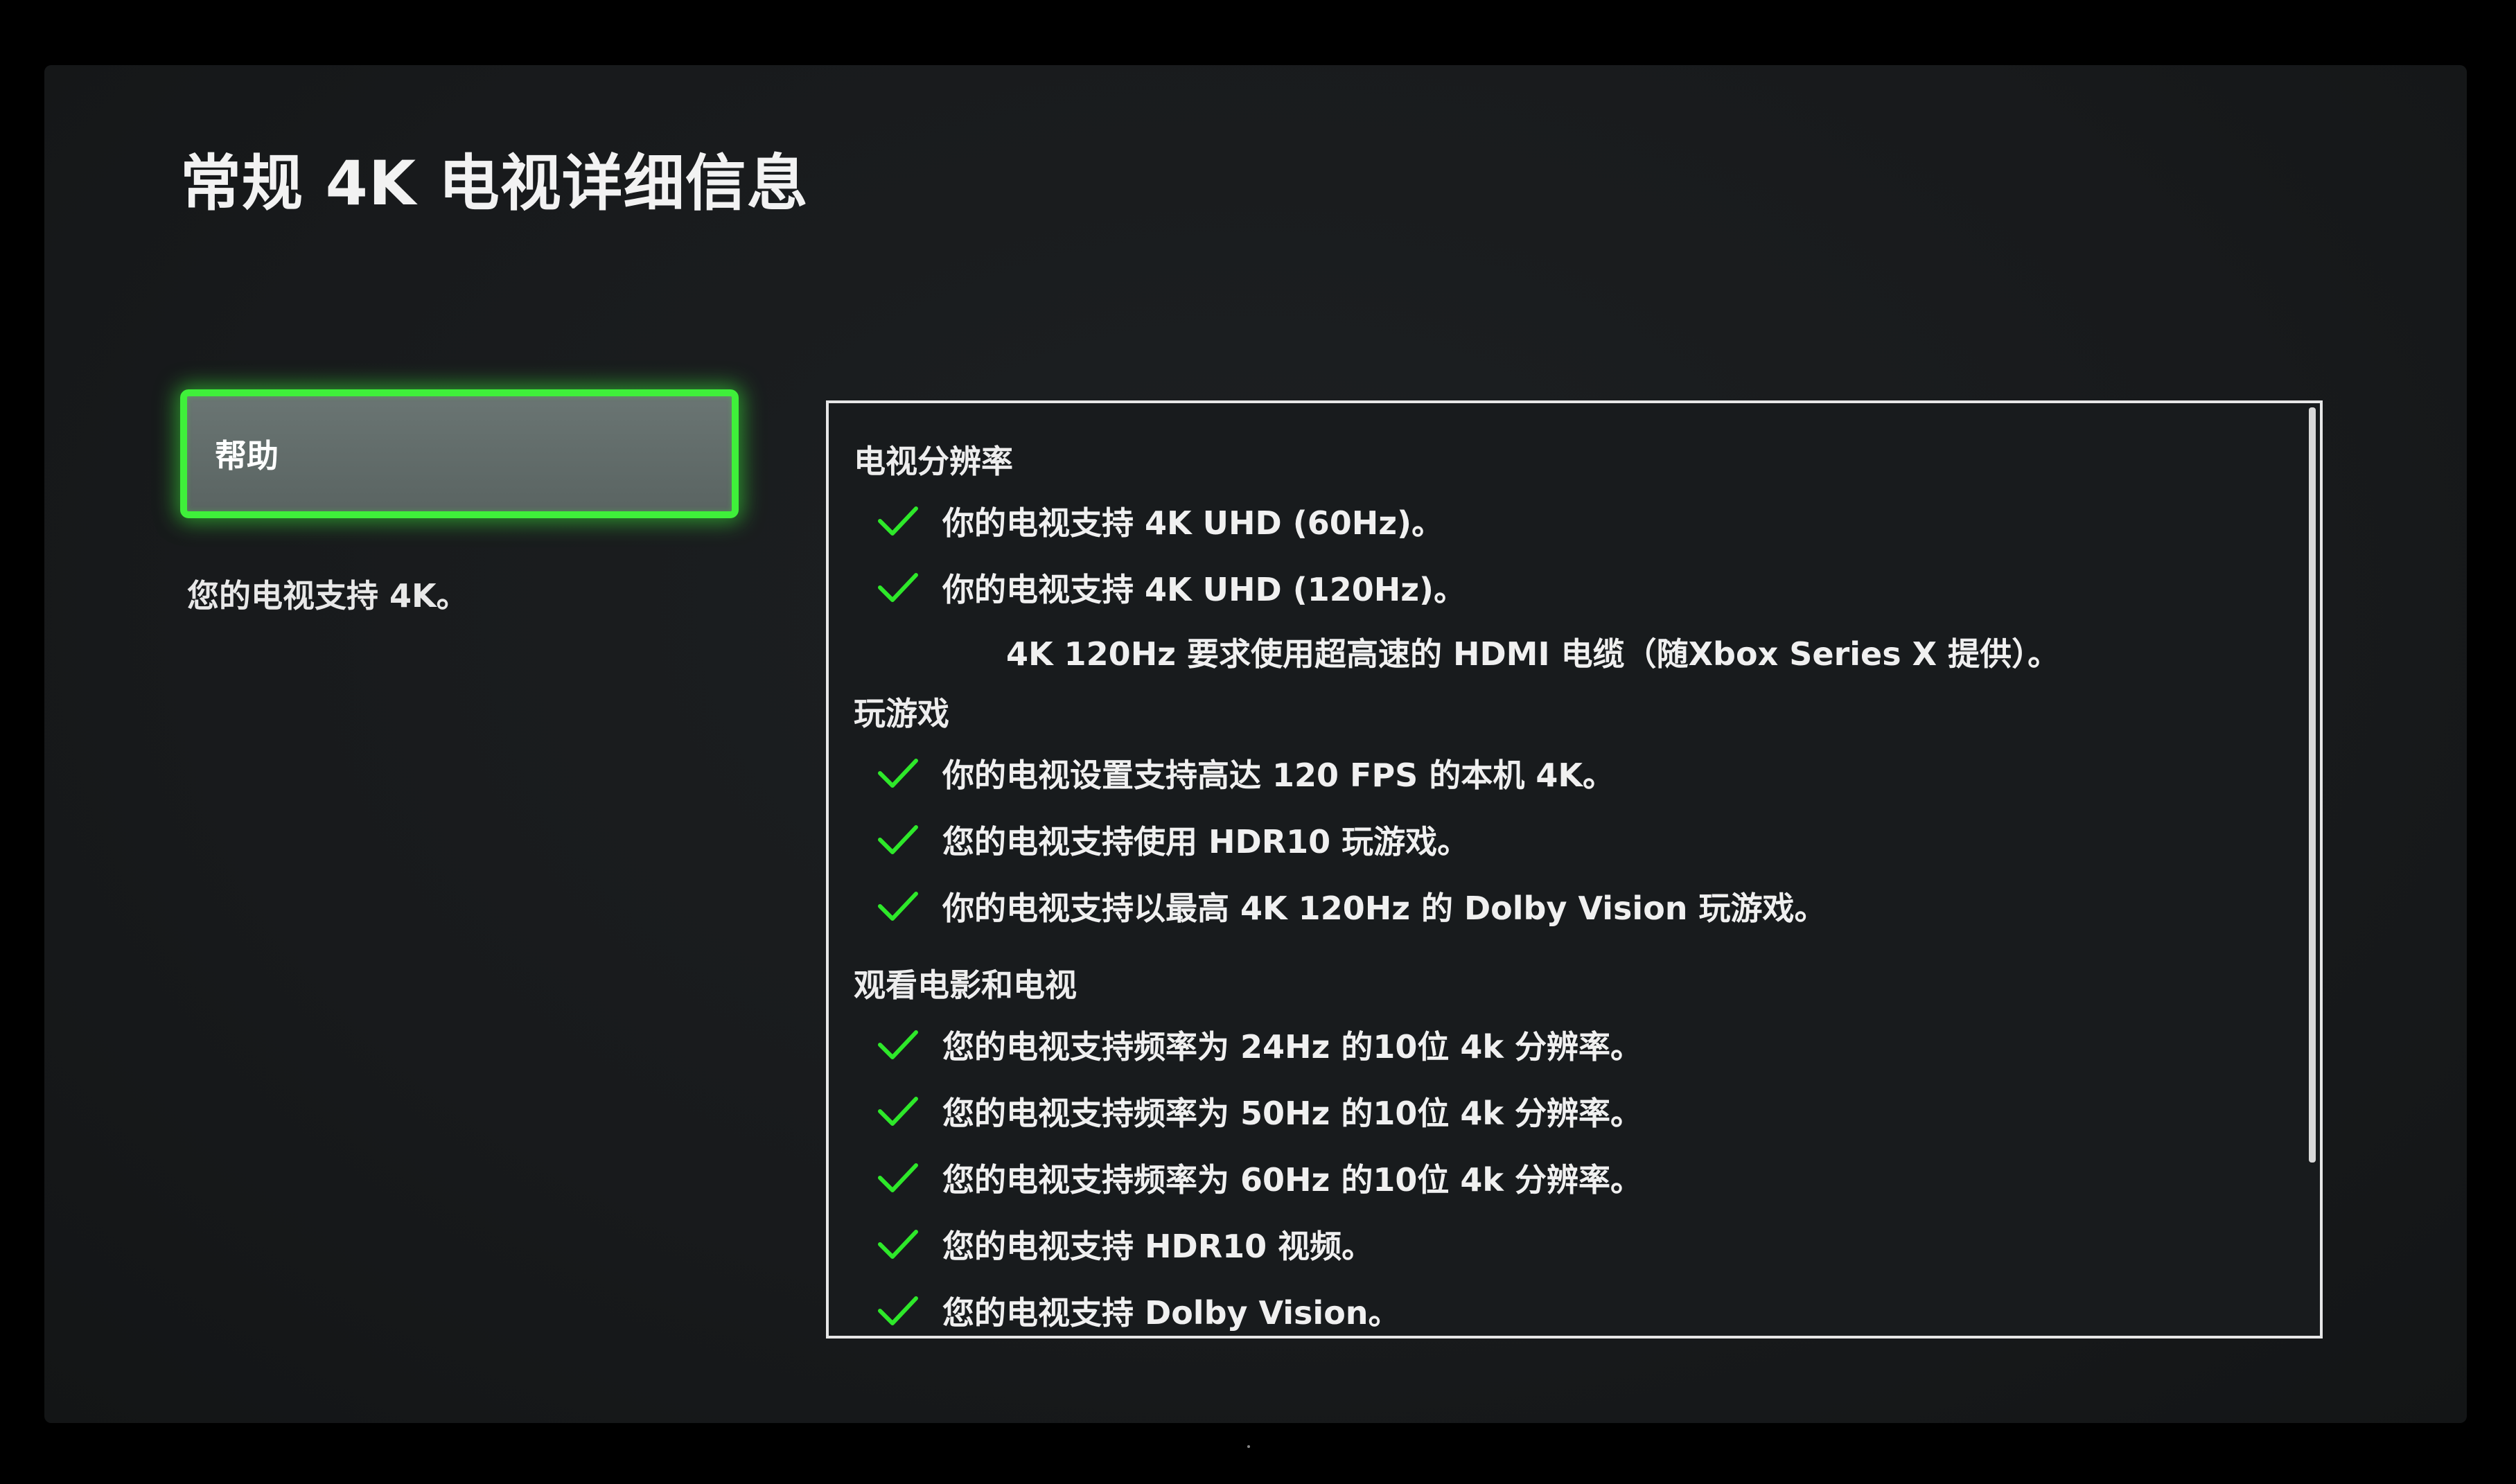 The height and width of the screenshot is (1484, 2516). Describe the element at coordinates (1248, 1446) in the screenshot. I see `screen-dot` at that location.